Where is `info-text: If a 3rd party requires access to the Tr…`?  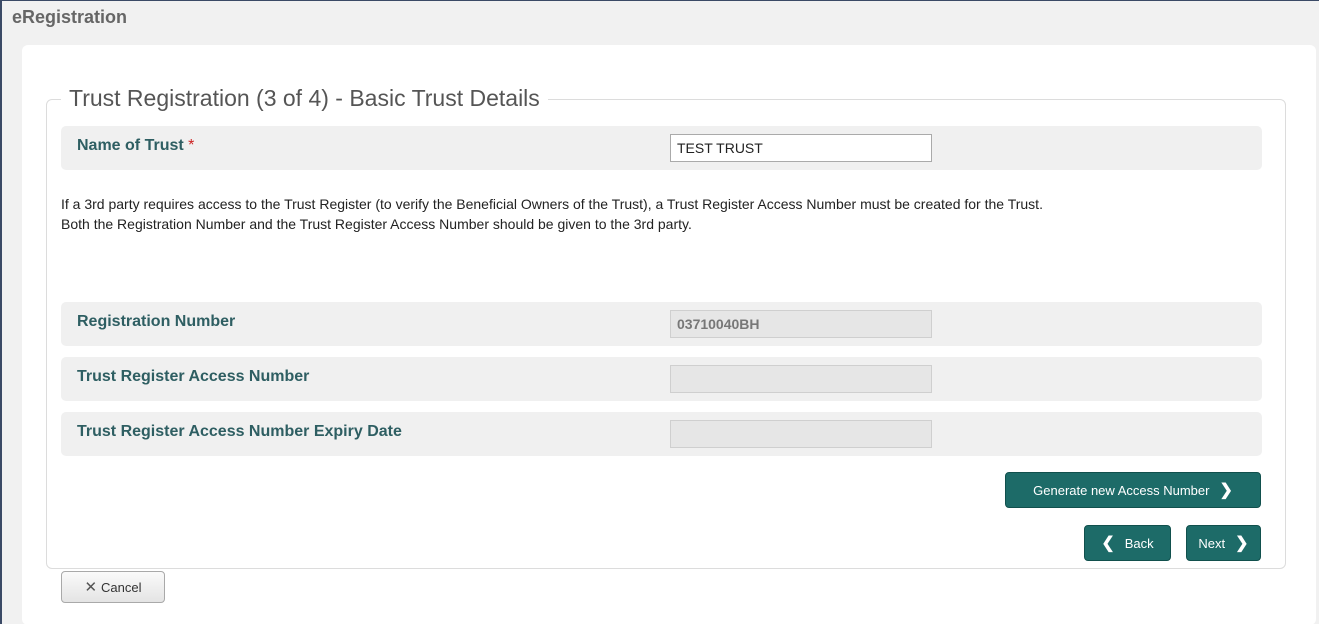
info-text: If a 3rd party requires access to the Tr… is located at coordinates (666, 214).